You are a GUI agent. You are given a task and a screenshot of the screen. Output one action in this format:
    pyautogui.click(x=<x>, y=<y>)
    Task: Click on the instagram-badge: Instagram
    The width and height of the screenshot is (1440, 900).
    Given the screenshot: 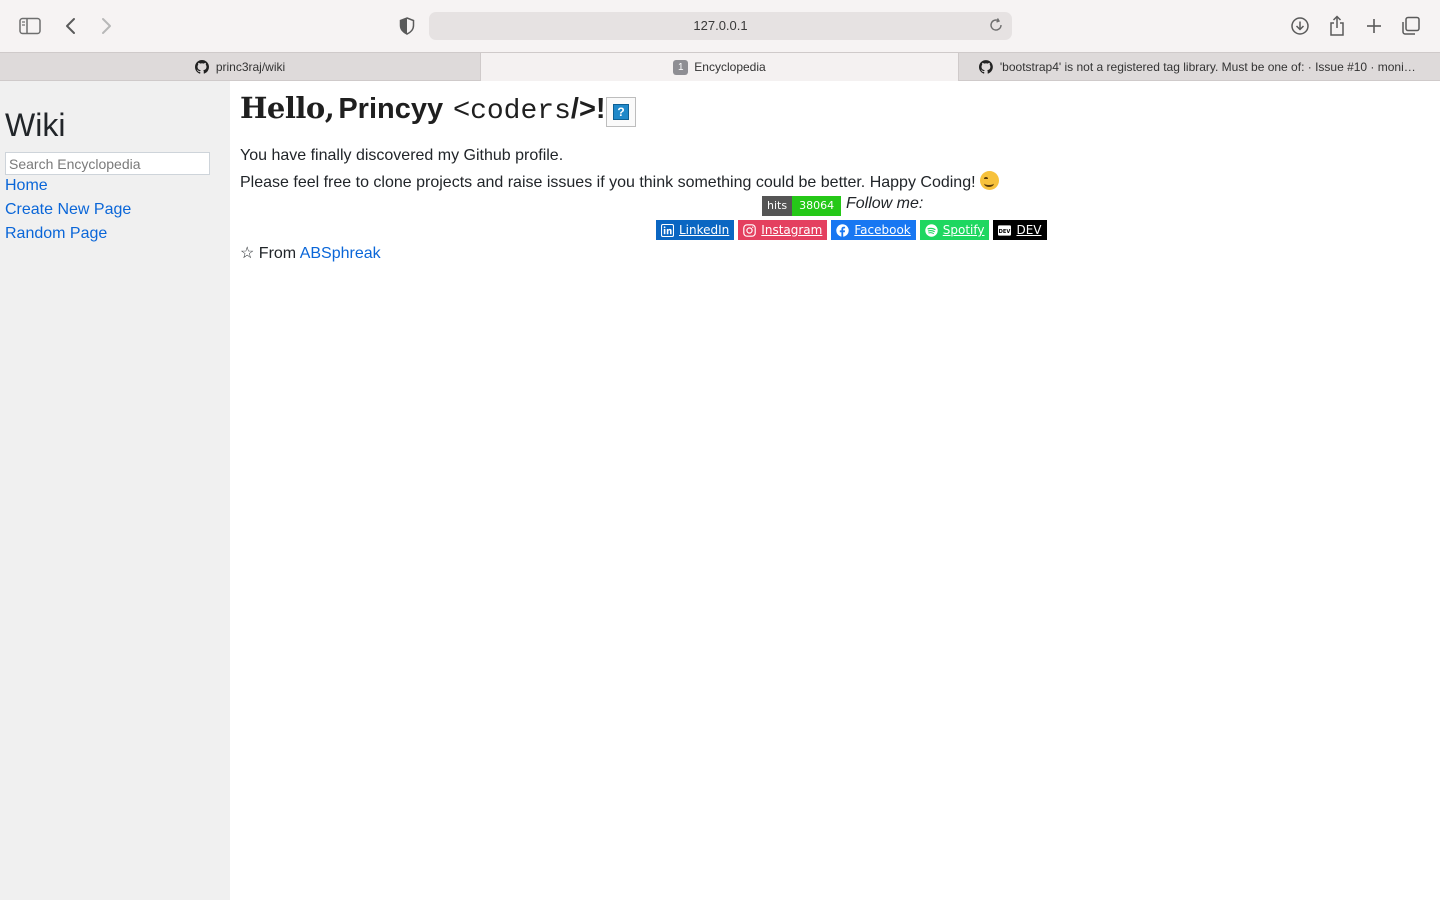 What is the action you would take?
    pyautogui.click(x=783, y=230)
    